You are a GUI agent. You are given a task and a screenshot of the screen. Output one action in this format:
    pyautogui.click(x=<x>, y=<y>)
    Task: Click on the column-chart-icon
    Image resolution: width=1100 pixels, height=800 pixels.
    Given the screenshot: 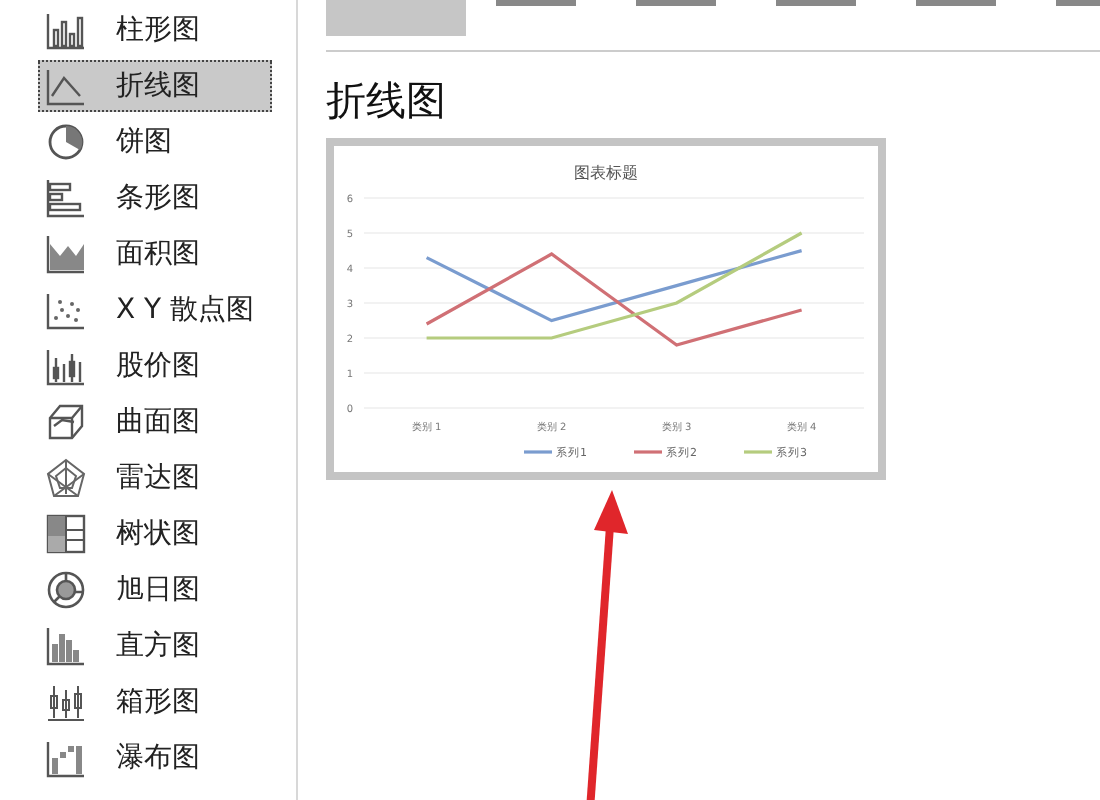 What is the action you would take?
    pyautogui.click(x=66, y=30)
    